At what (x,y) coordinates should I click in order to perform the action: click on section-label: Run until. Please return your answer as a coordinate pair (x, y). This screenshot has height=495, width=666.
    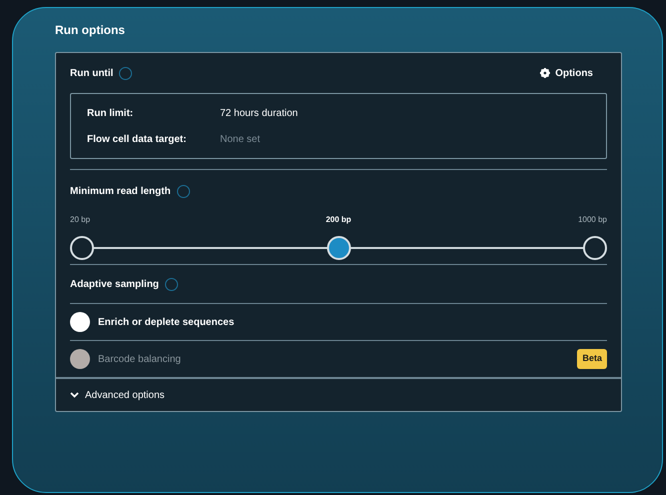
    Looking at the image, I should click on (92, 73).